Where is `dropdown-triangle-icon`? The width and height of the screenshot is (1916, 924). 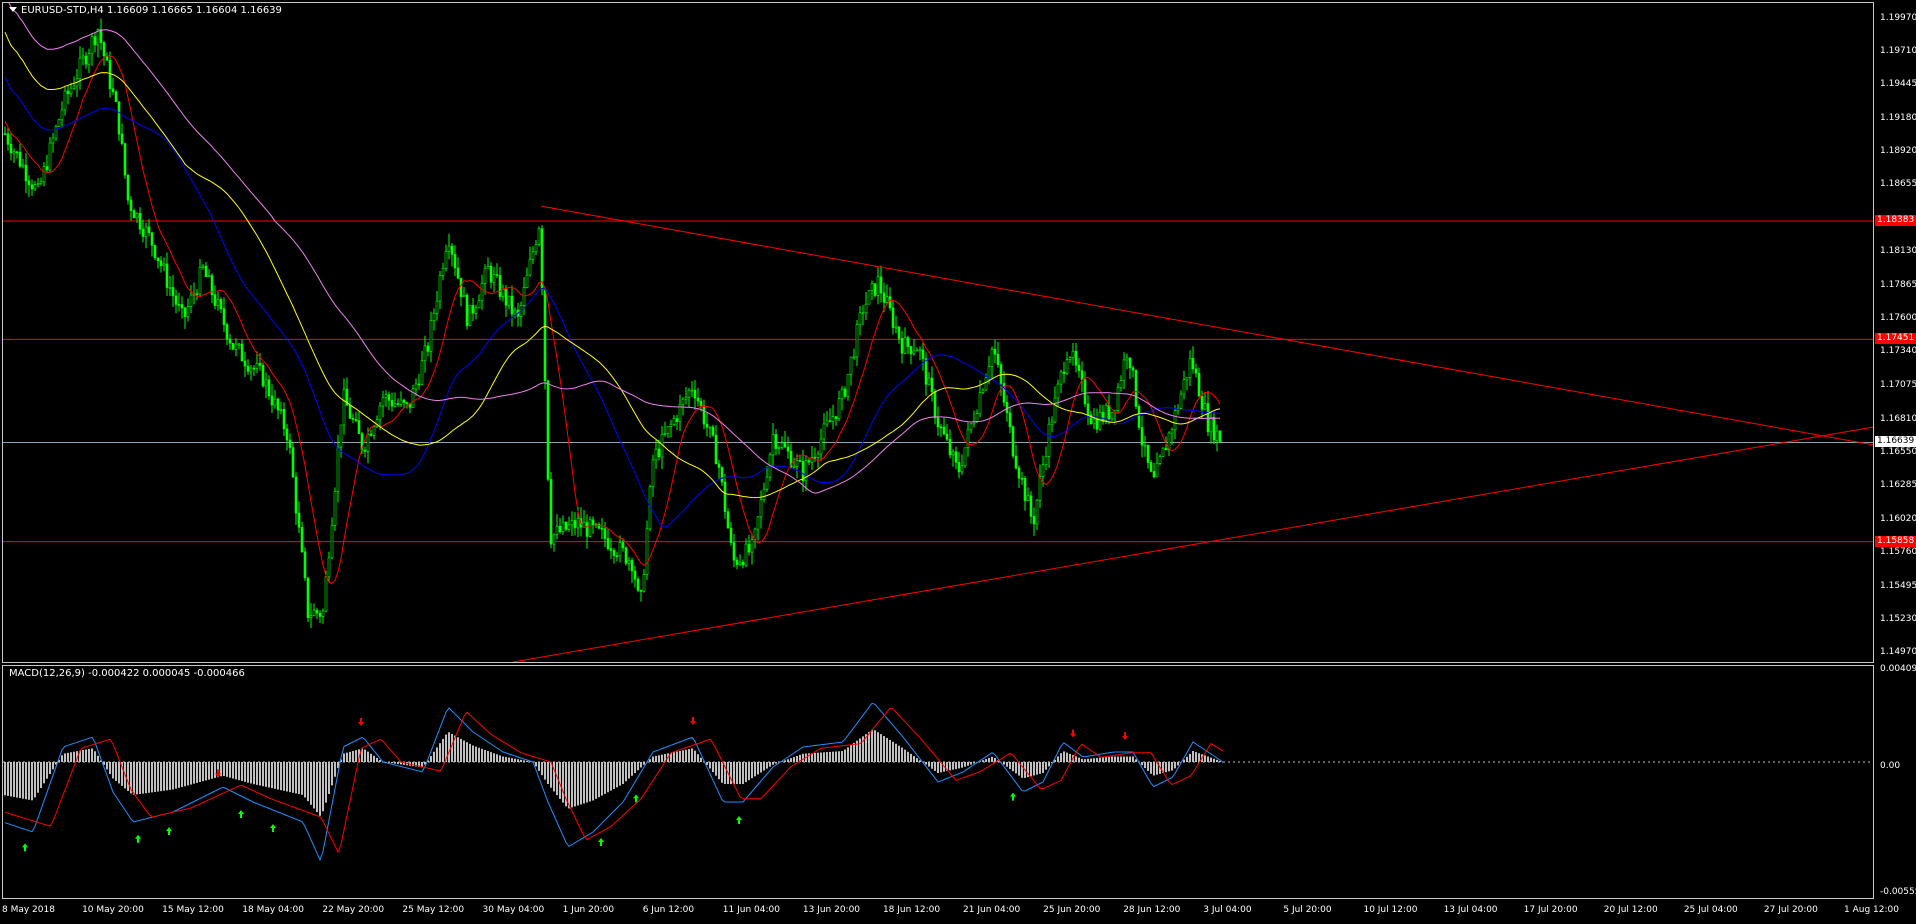
dropdown-triangle-icon is located at coordinates (13, 9).